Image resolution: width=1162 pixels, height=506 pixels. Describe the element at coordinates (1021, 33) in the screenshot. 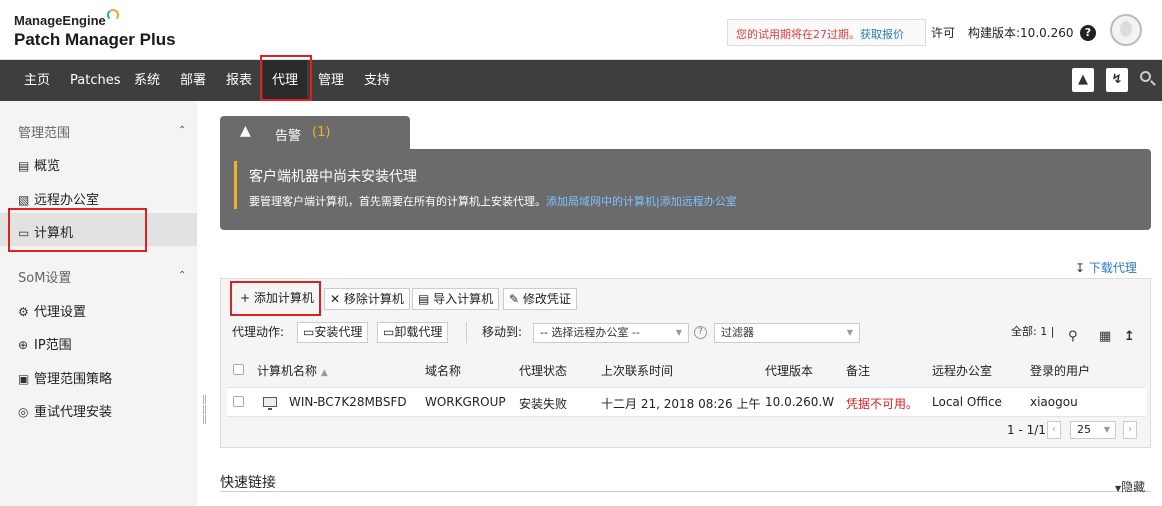

I see `build-version: 构建版本:10.0.260` at that location.